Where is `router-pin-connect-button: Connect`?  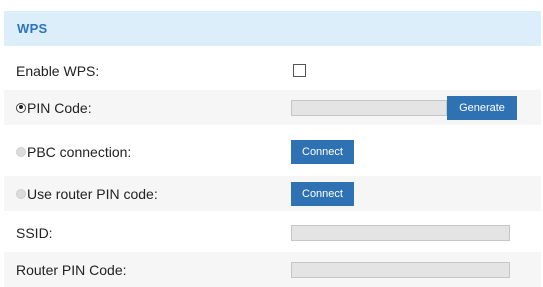
router-pin-connect-button: Connect is located at coordinates (322, 193).